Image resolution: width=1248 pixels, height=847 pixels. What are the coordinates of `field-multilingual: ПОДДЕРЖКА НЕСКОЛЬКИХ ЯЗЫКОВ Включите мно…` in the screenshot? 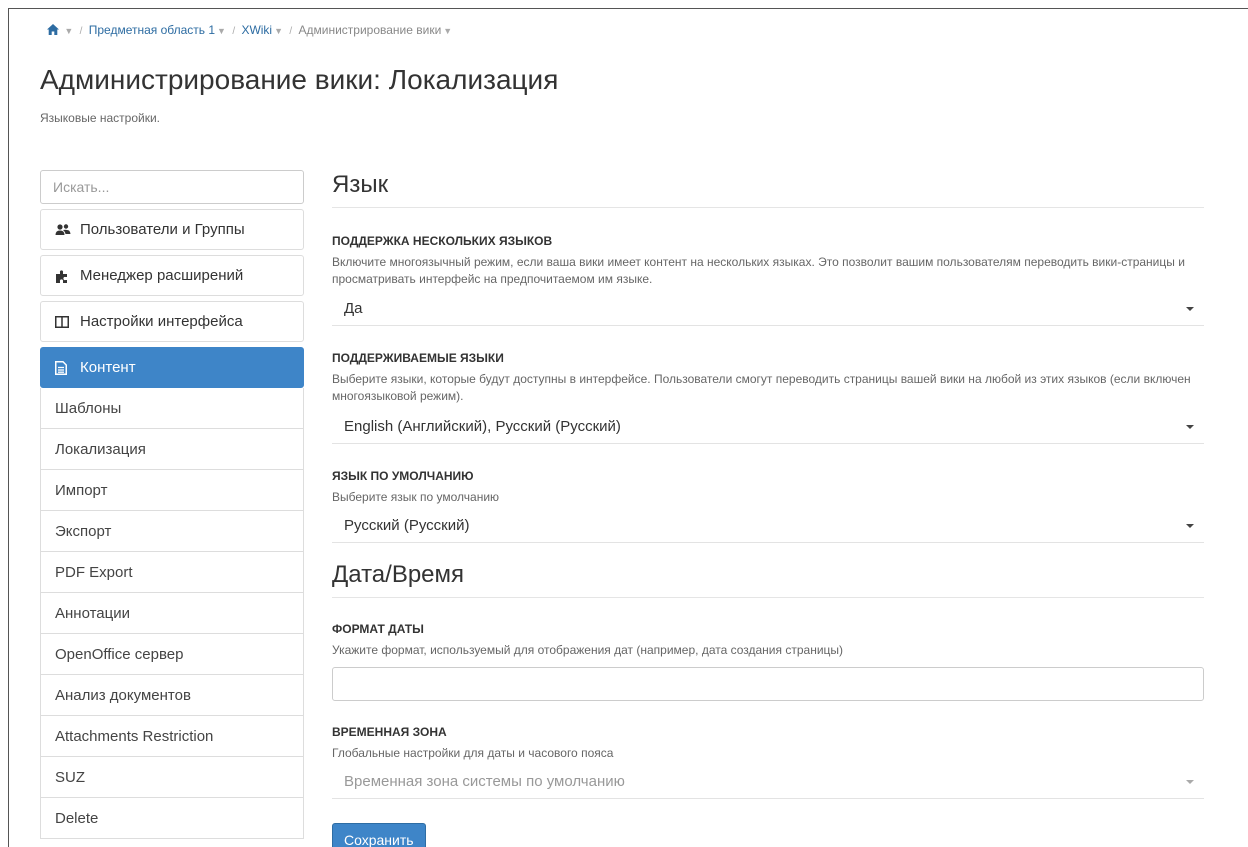 It's located at (768, 280).